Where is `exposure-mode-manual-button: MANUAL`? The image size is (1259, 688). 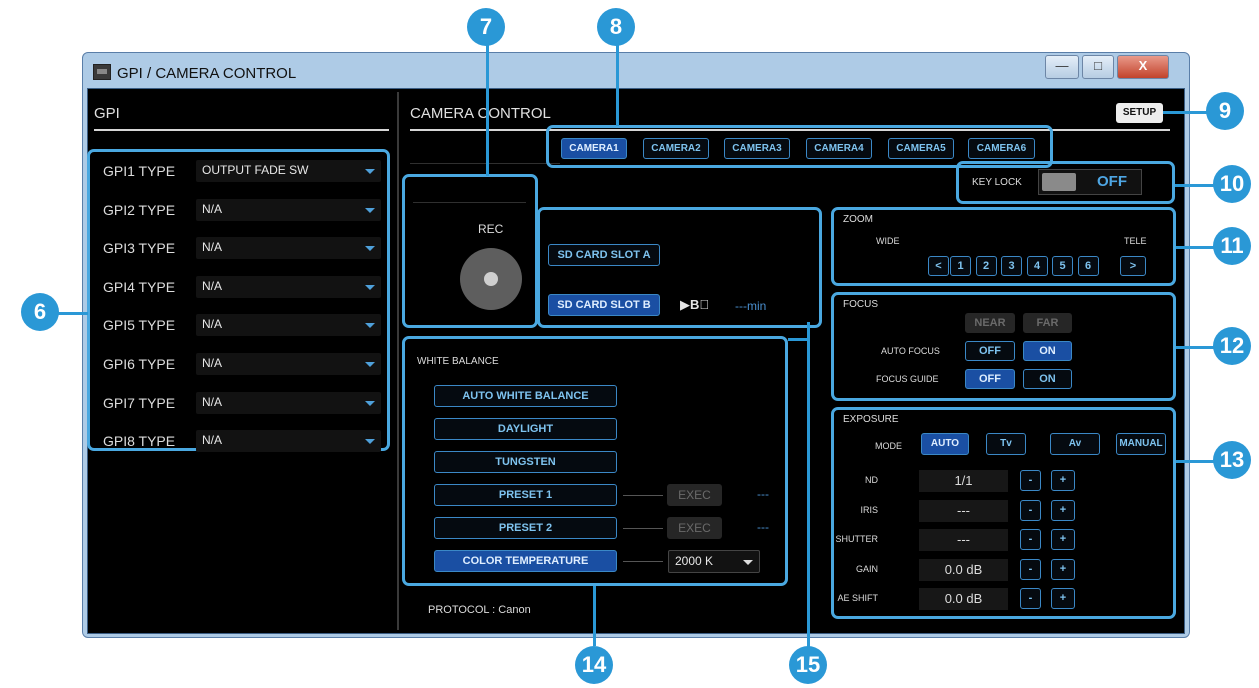
exposure-mode-manual-button: MANUAL is located at coordinates (1141, 444).